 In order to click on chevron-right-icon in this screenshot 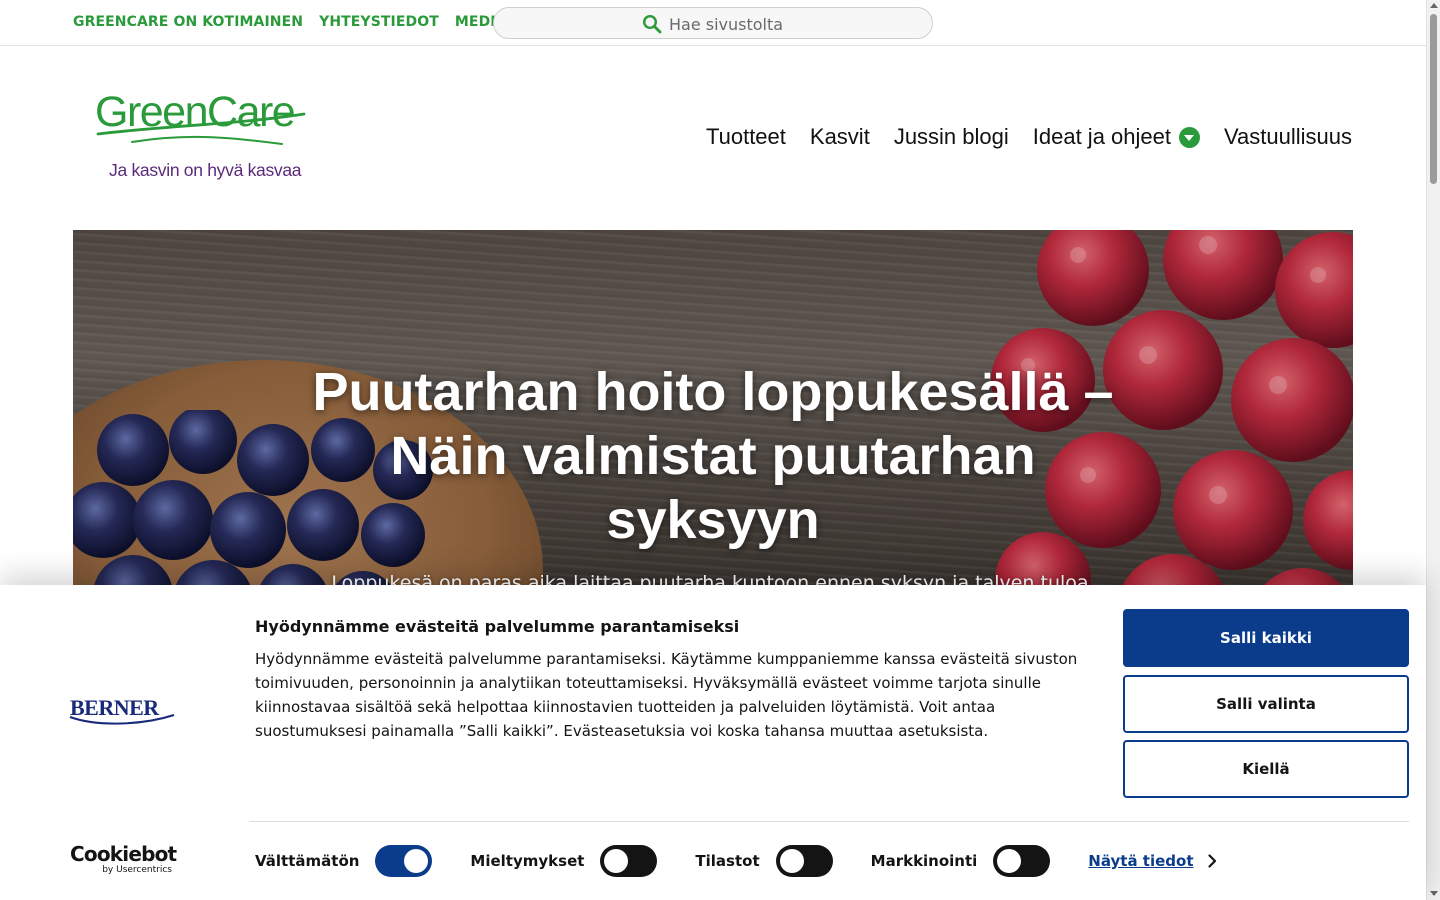, I will do `click(1211, 861)`.